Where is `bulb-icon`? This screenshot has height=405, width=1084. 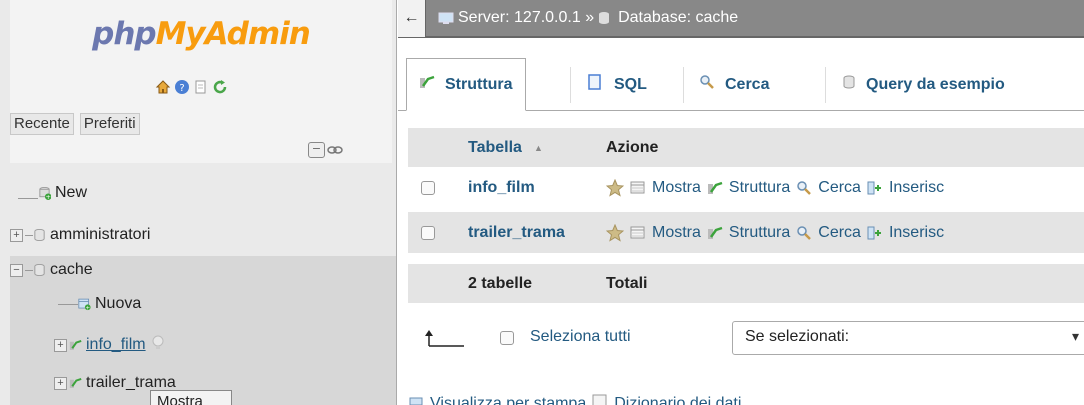
bulb-icon is located at coordinates (158, 345).